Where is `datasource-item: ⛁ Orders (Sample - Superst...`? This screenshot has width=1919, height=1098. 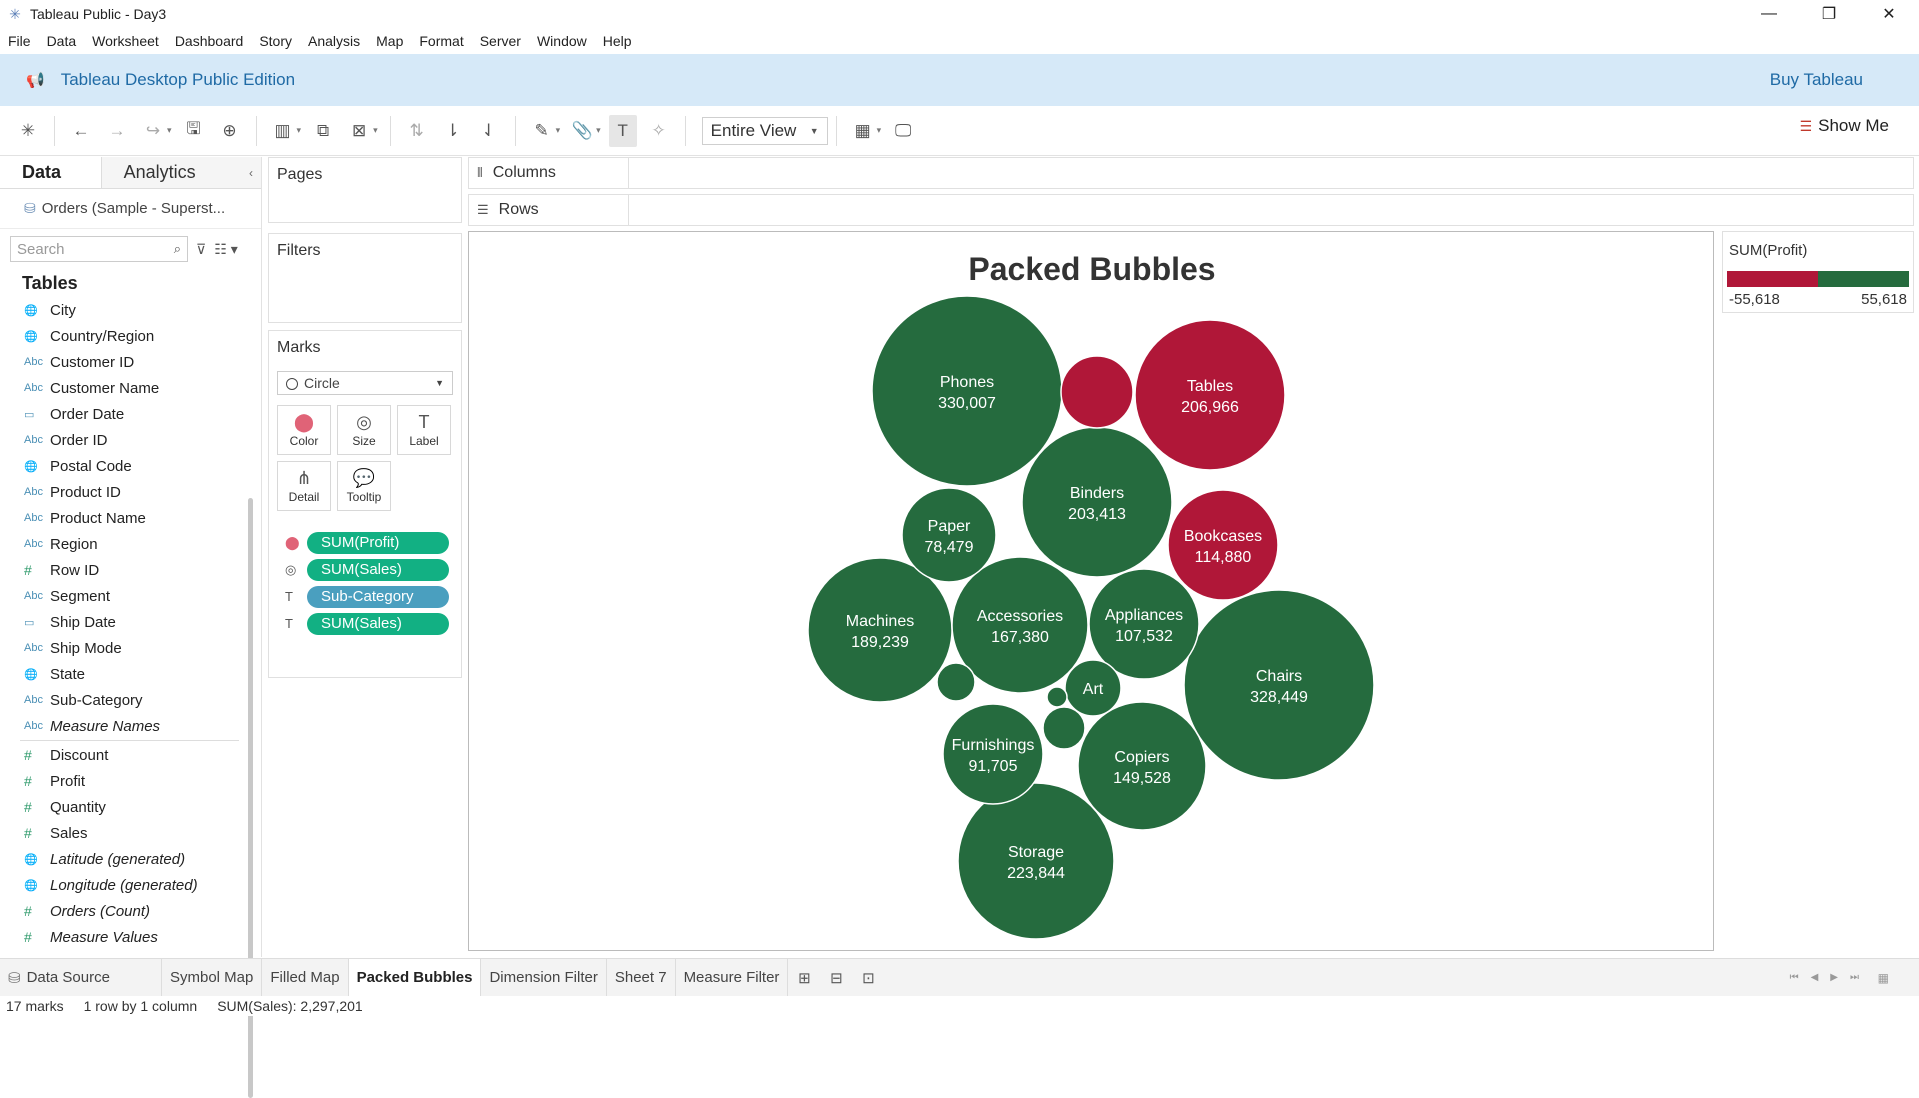 datasource-item: ⛁ Orders (Sample - Superst... is located at coordinates (130, 209).